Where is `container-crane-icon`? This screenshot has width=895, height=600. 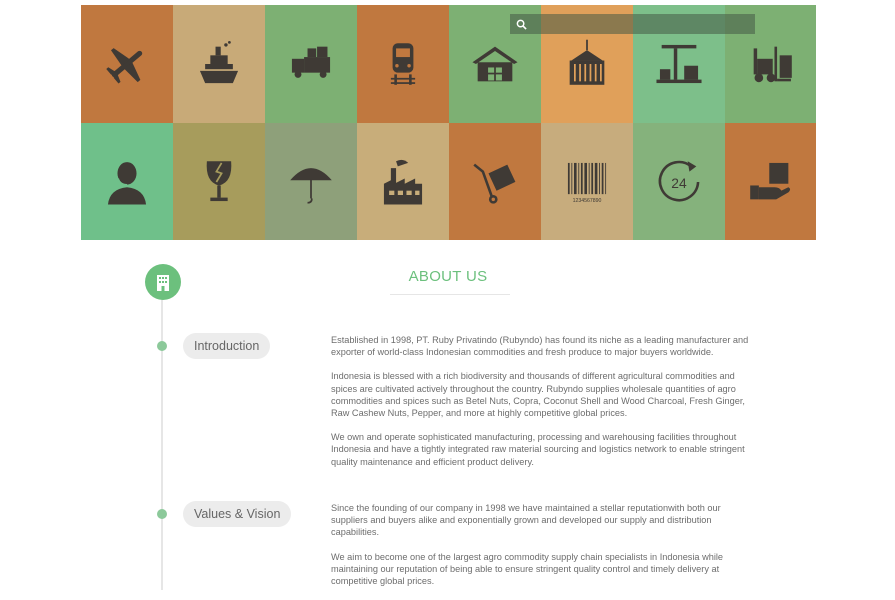 container-crane-icon is located at coordinates (587, 62).